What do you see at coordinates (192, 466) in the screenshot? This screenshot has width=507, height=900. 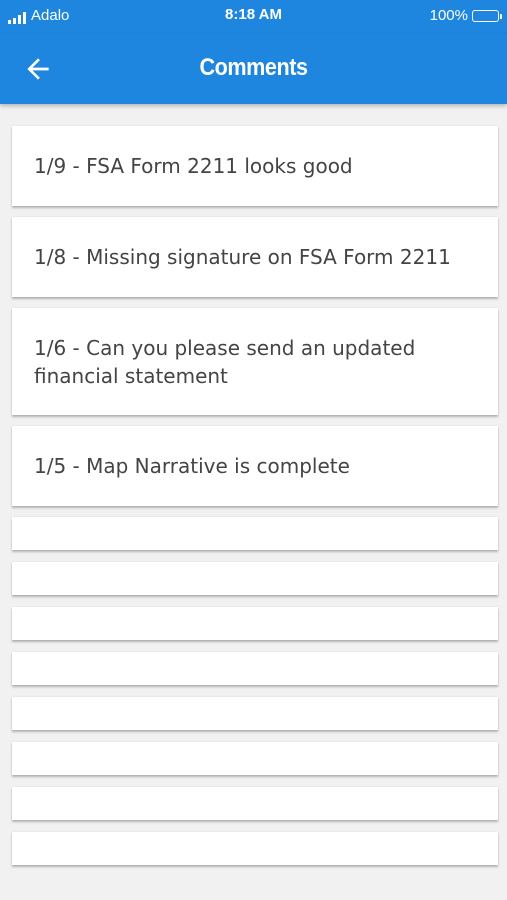 I see `comment-text: 1/5 - Map Narrative is complete` at bounding box center [192, 466].